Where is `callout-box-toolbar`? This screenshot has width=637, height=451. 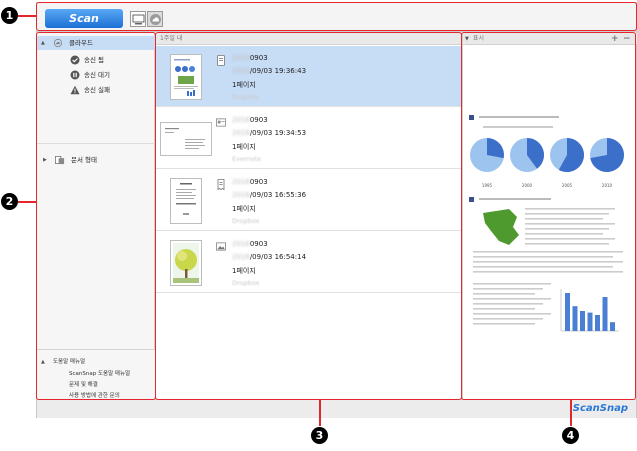
callout-box-toolbar is located at coordinates (336, 16).